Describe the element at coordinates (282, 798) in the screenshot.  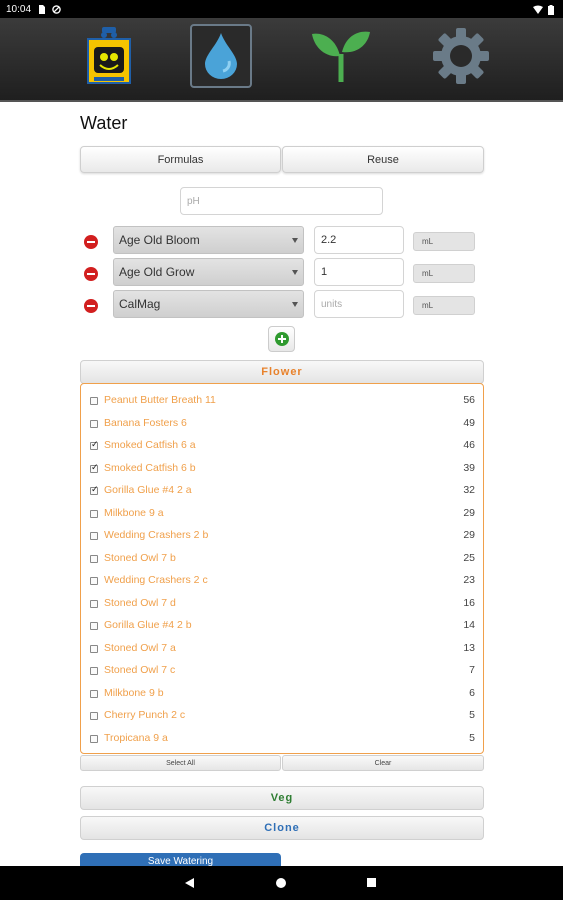
I see `veg-group-header: Veg` at that location.